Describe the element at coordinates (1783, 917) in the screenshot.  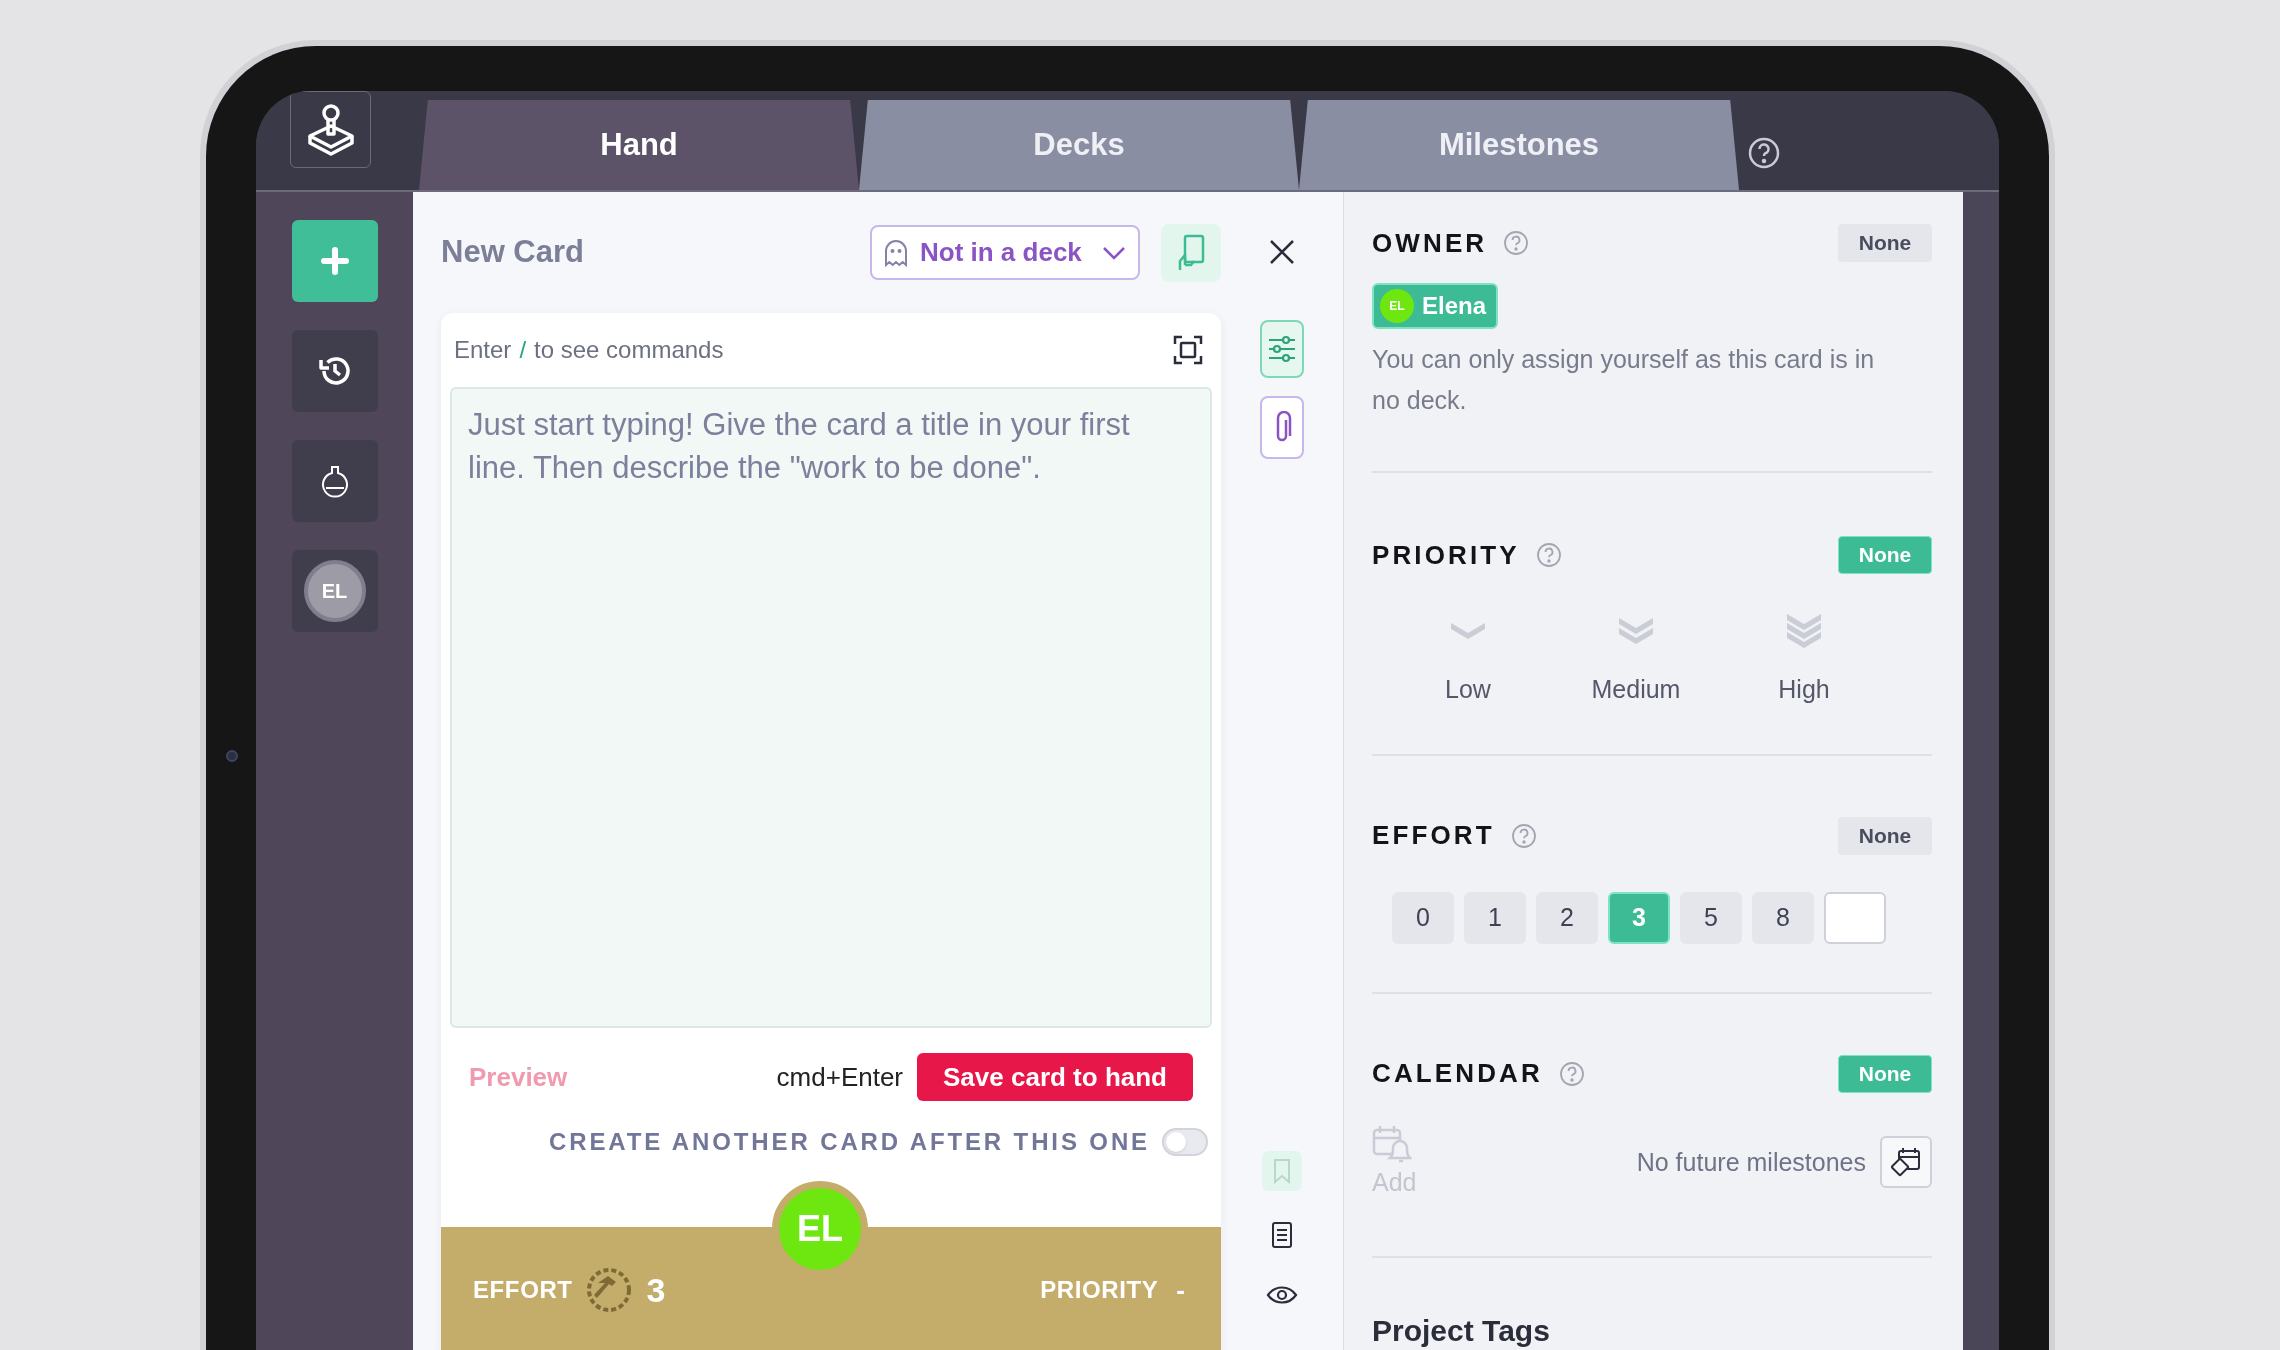
I see `effort-option: 8` at that location.